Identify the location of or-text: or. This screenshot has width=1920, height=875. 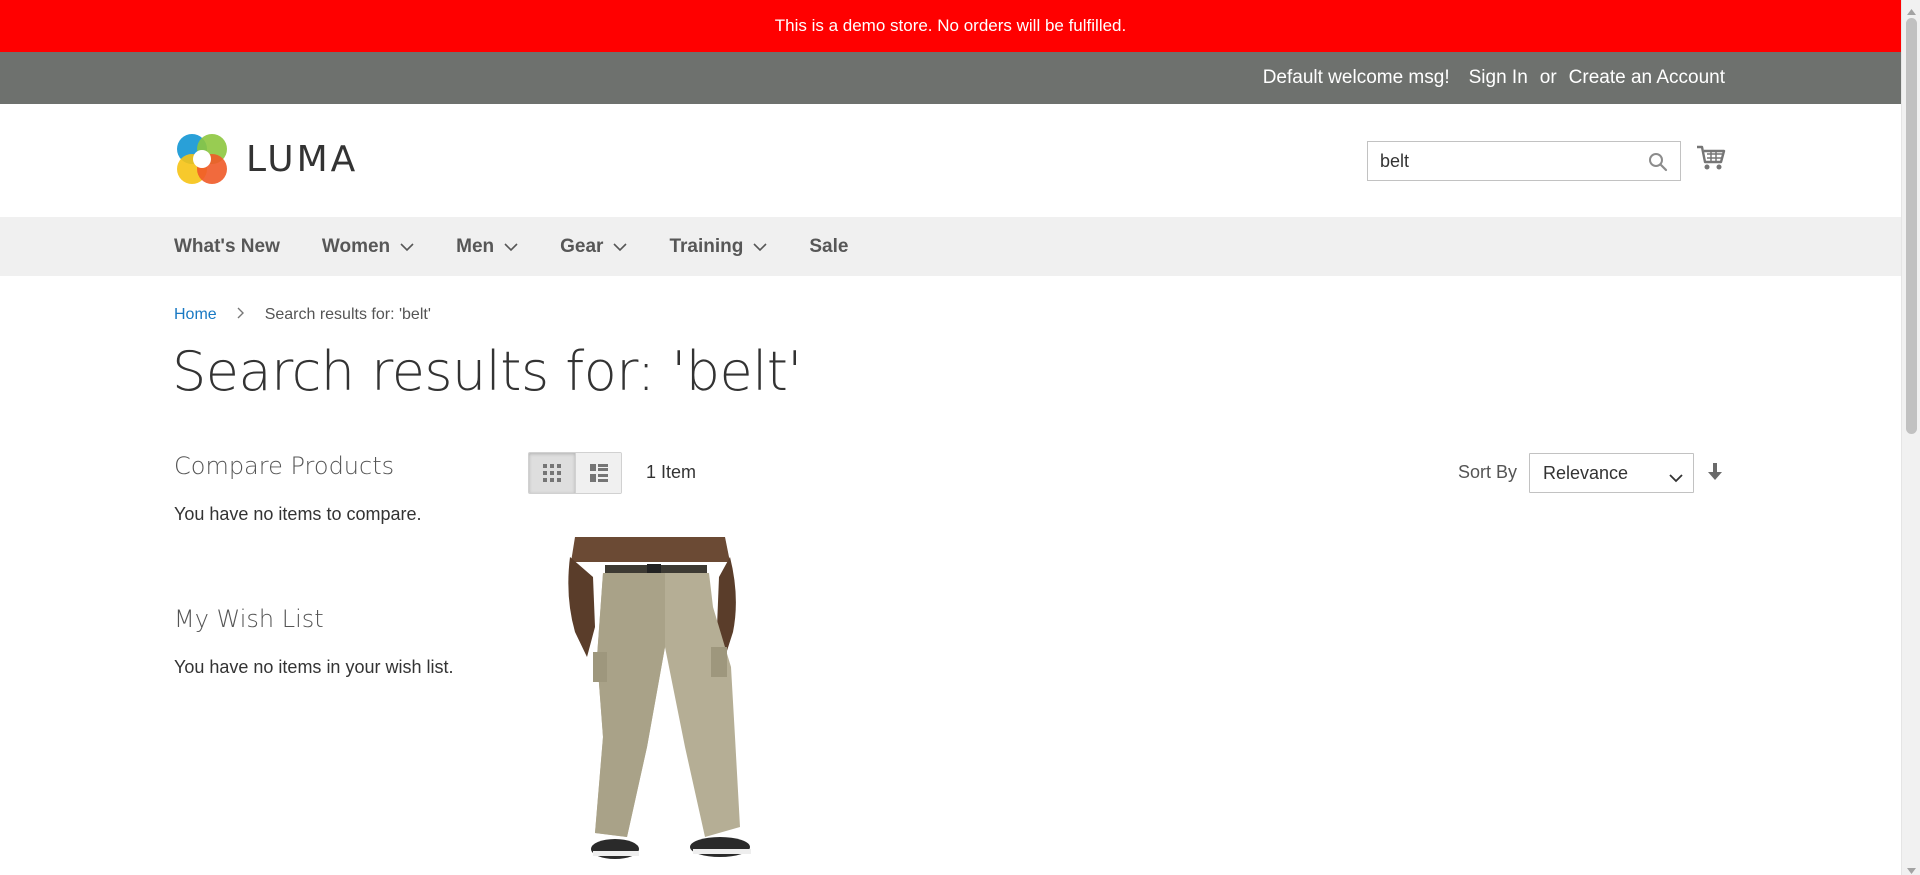
(1548, 77).